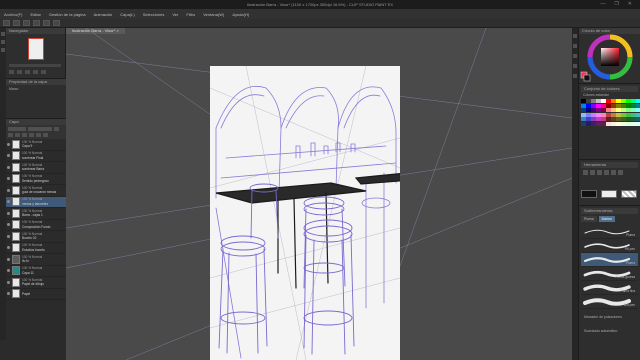 The width and height of the screenshot is (640, 360). I want to click on brush-item: Dot pen, so click(609, 302).